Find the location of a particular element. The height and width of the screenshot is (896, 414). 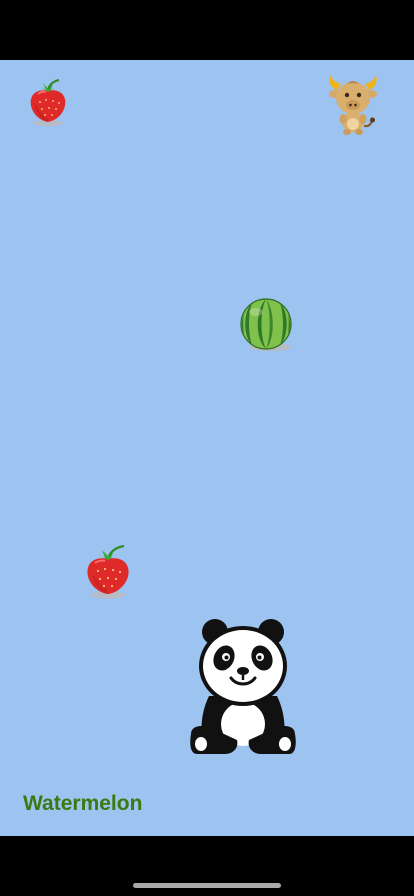

watermelon-icon is located at coordinates (267, 326).